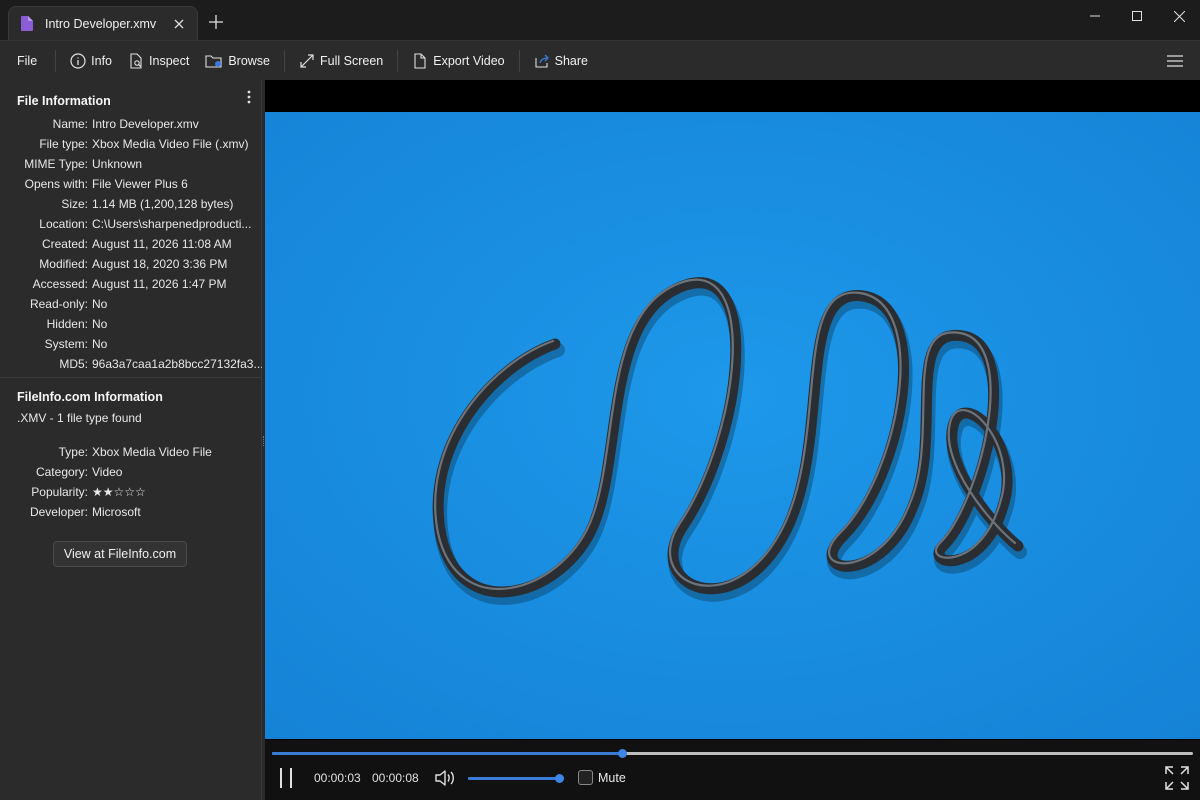 Image resolution: width=1200 pixels, height=800 pixels. I want to click on info-key: Developer:, so click(58, 512).